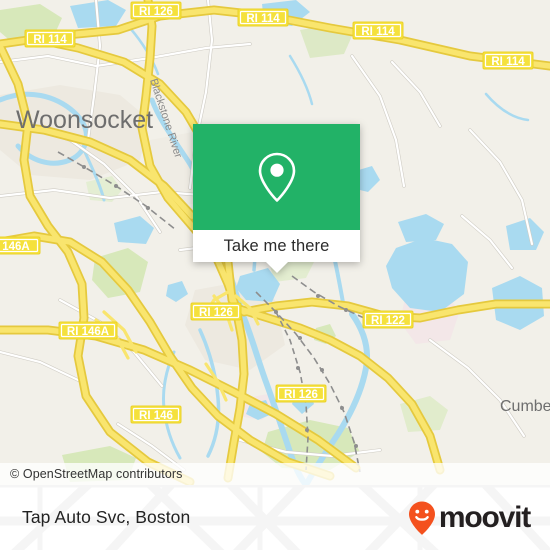 The image size is (550, 550). I want to click on shield-146a-clipped: 146A, so click(20, 245).